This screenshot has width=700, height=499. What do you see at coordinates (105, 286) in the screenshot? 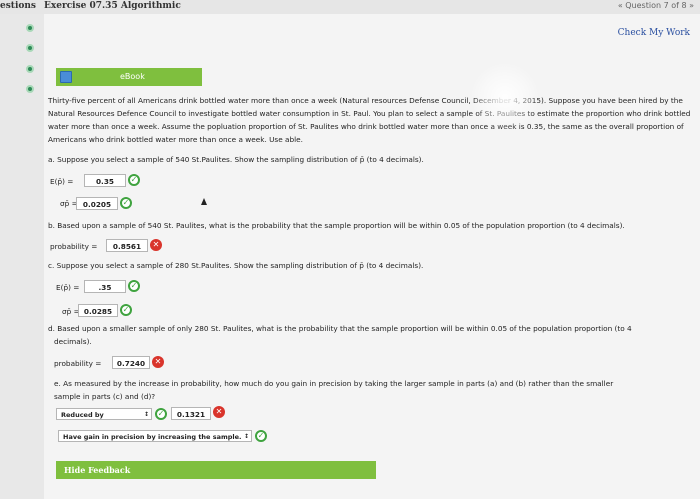
I see `part-c-expected-input: .35` at bounding box center [105, 286].